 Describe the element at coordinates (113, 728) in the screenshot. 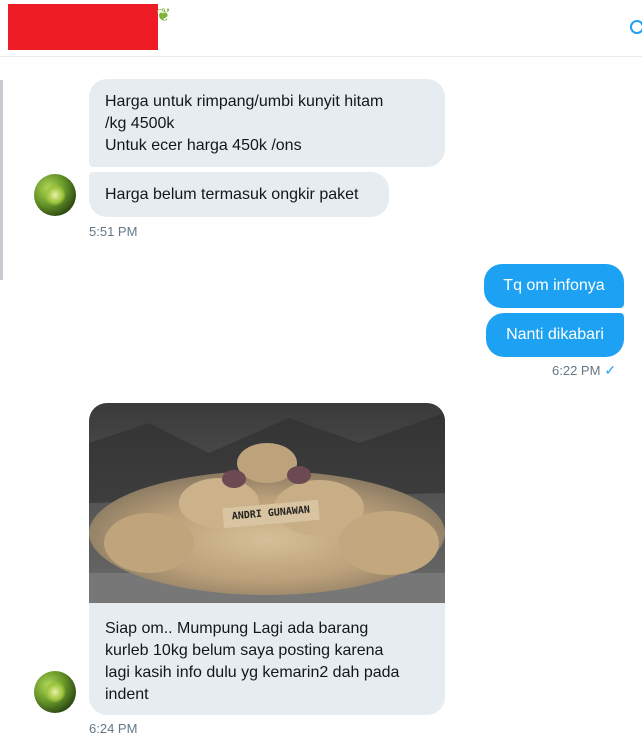

I see `message-timestamp: 6:24 PM` at that location.